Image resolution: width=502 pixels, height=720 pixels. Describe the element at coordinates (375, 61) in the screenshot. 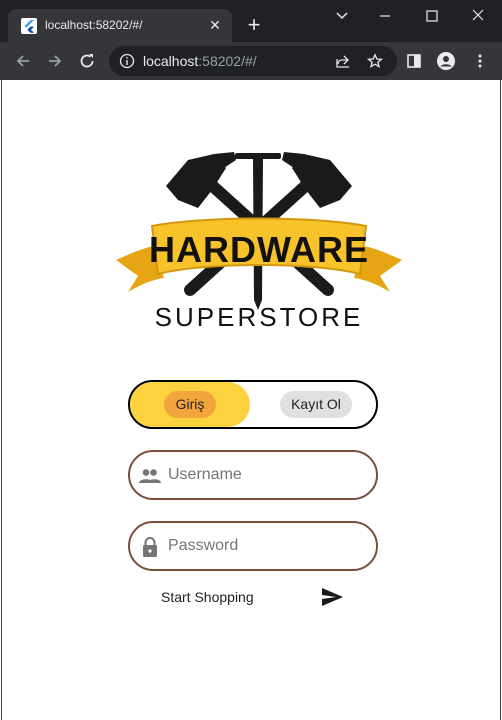

I see `star-icon` at that location.